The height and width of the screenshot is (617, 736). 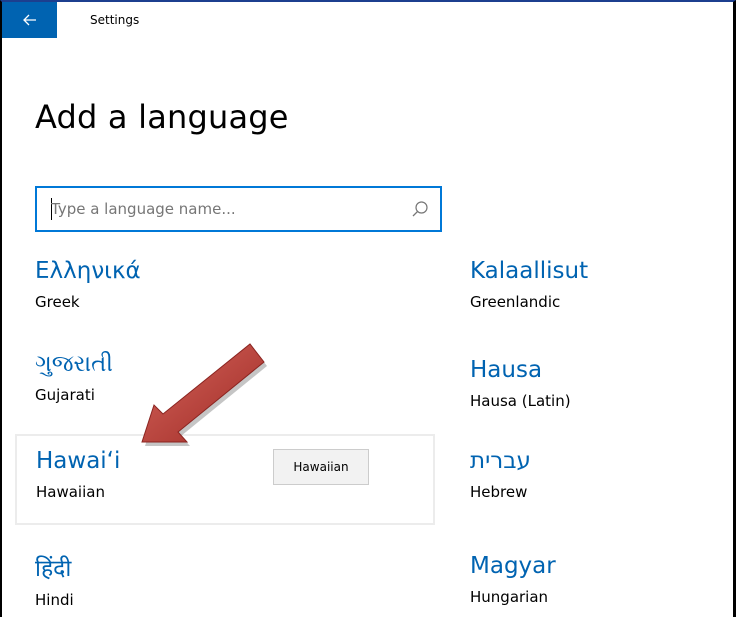 I want to click on search-icon, so click(x=420, y=209).